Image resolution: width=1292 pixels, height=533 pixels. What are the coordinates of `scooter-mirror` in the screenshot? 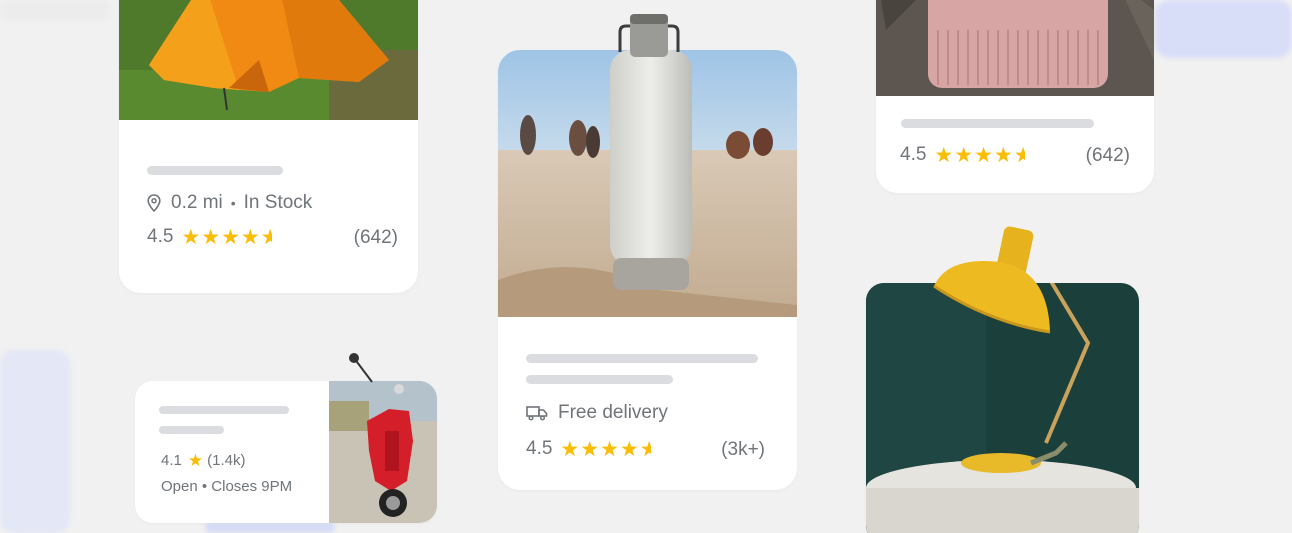 It's located at (361, 368).